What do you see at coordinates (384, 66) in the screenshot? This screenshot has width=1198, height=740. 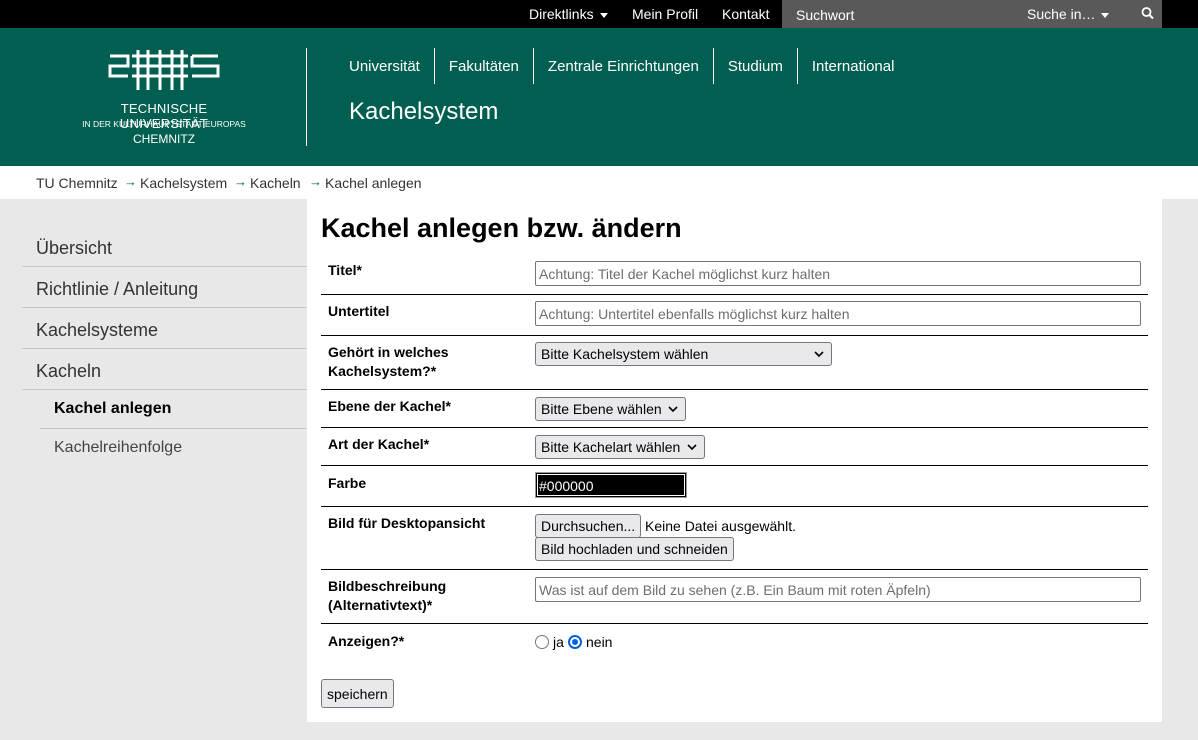 I see `nav-item-universitaet: Universität` at bounding box center [384, 66].